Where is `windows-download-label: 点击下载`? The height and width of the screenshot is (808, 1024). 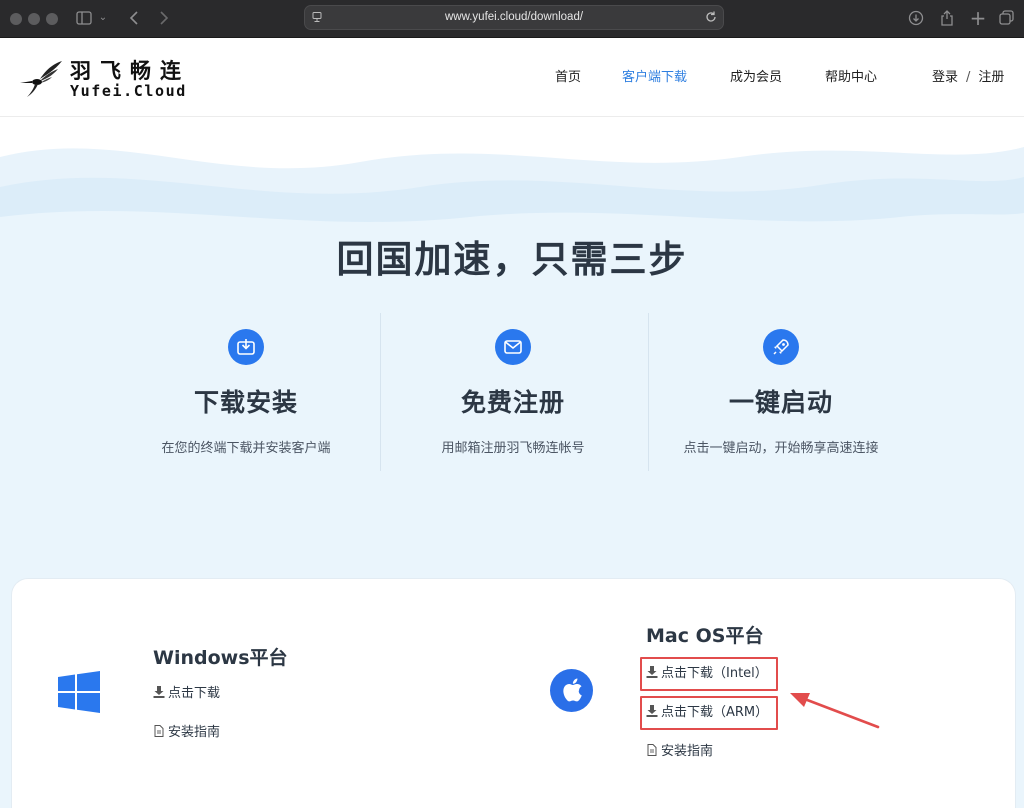
windows-download-label: 点击下载 is located at coordinates (194, 693).